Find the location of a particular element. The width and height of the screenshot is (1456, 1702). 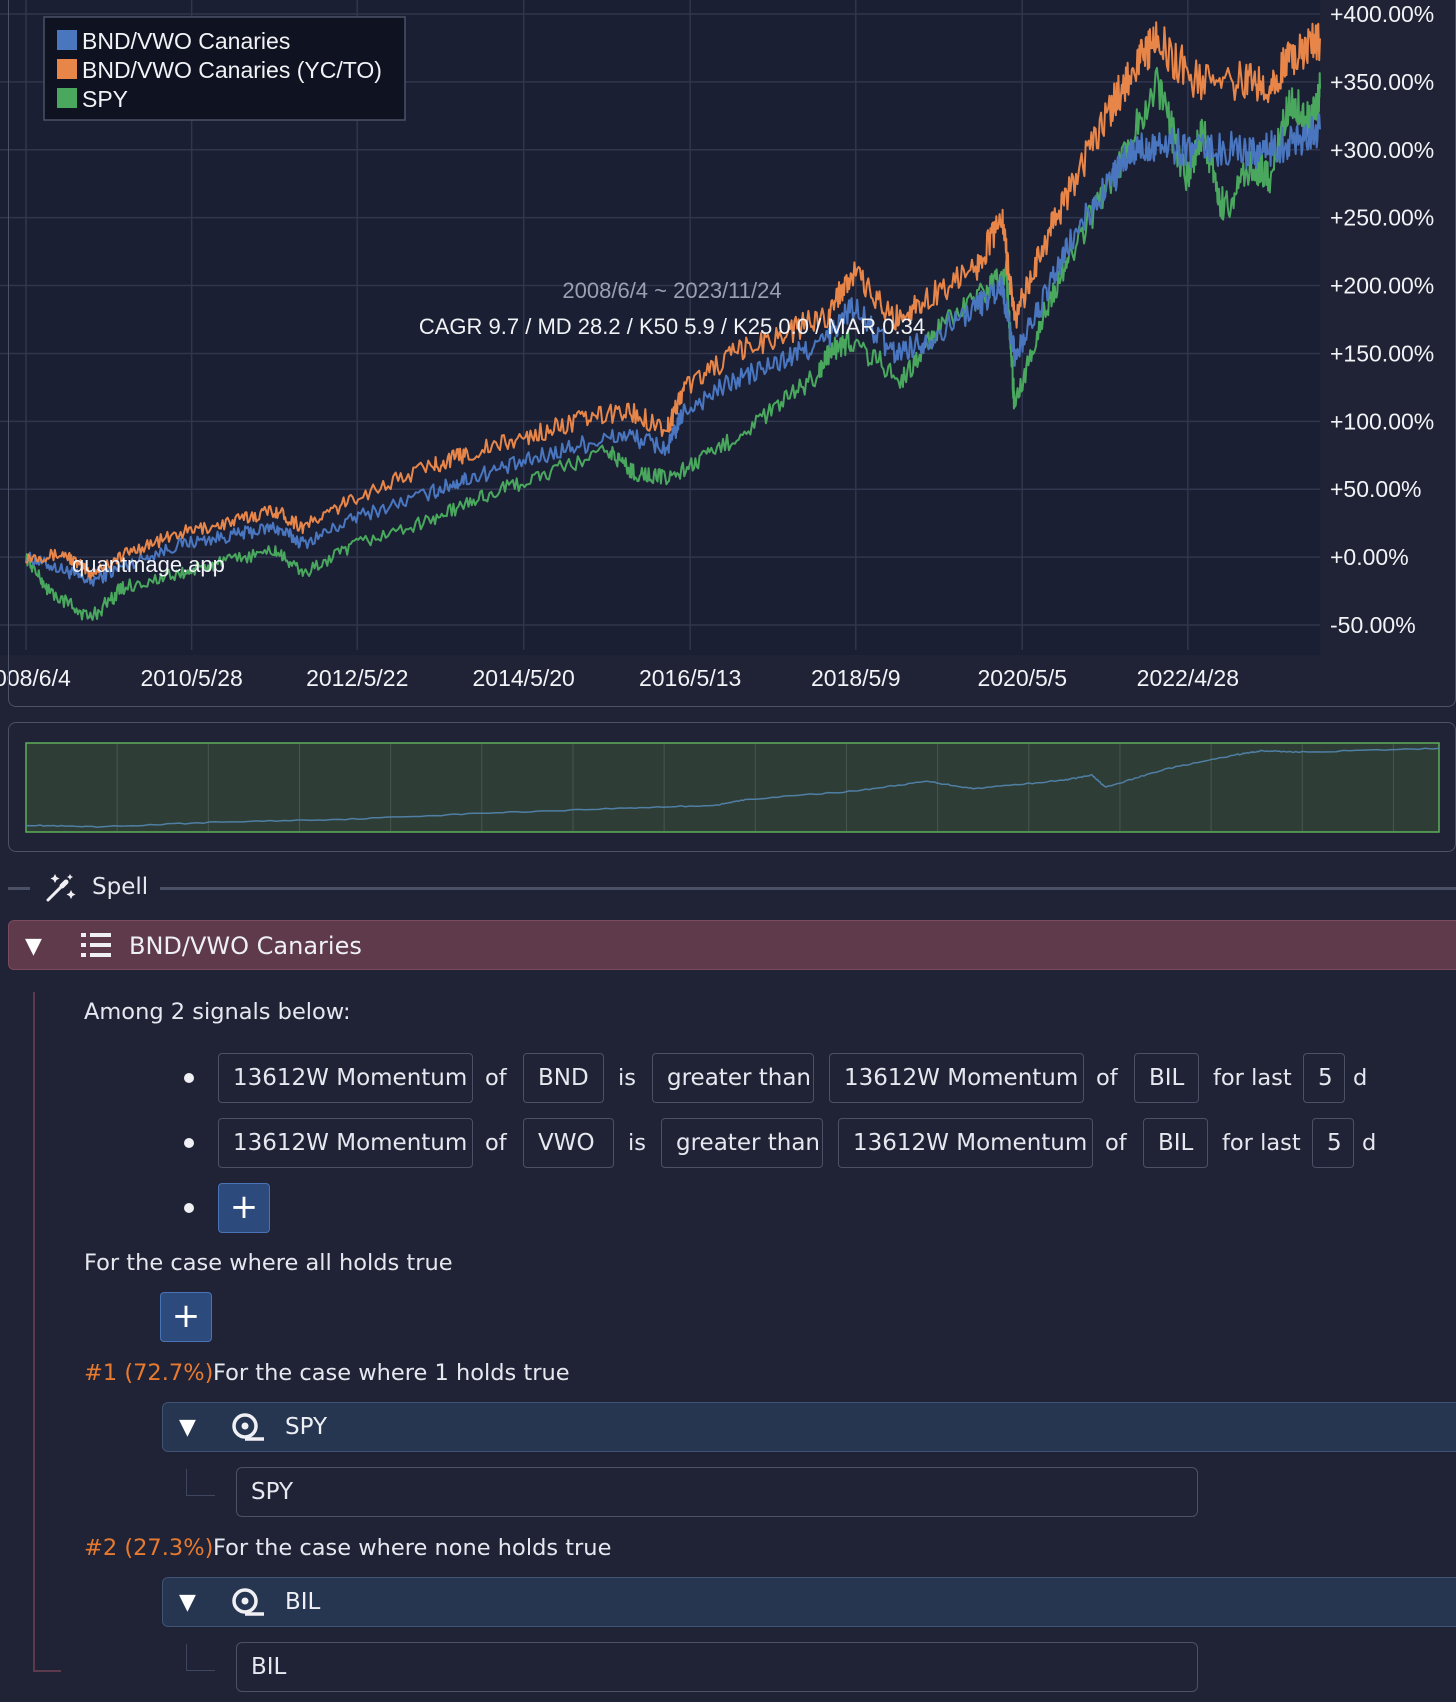

y-tick-label: +350.00% is located at coordinates (1382, 82).